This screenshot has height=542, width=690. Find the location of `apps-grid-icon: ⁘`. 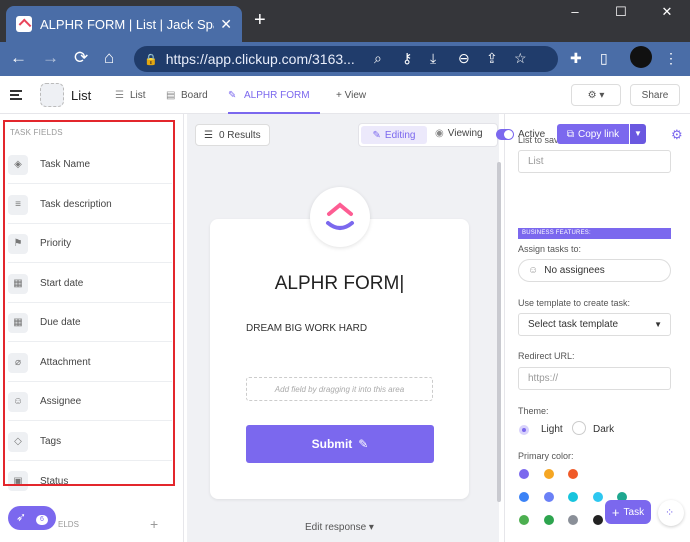

apps-grid-icon: ⁘ is located at coordinates (670, 513).